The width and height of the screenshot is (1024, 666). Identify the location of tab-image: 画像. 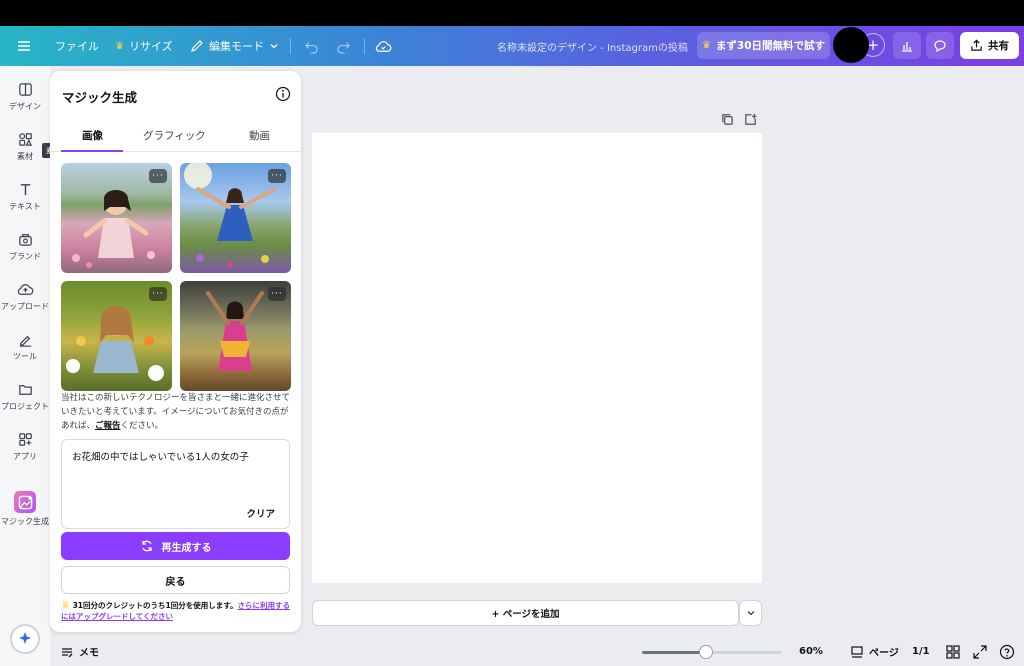
(92, 135).